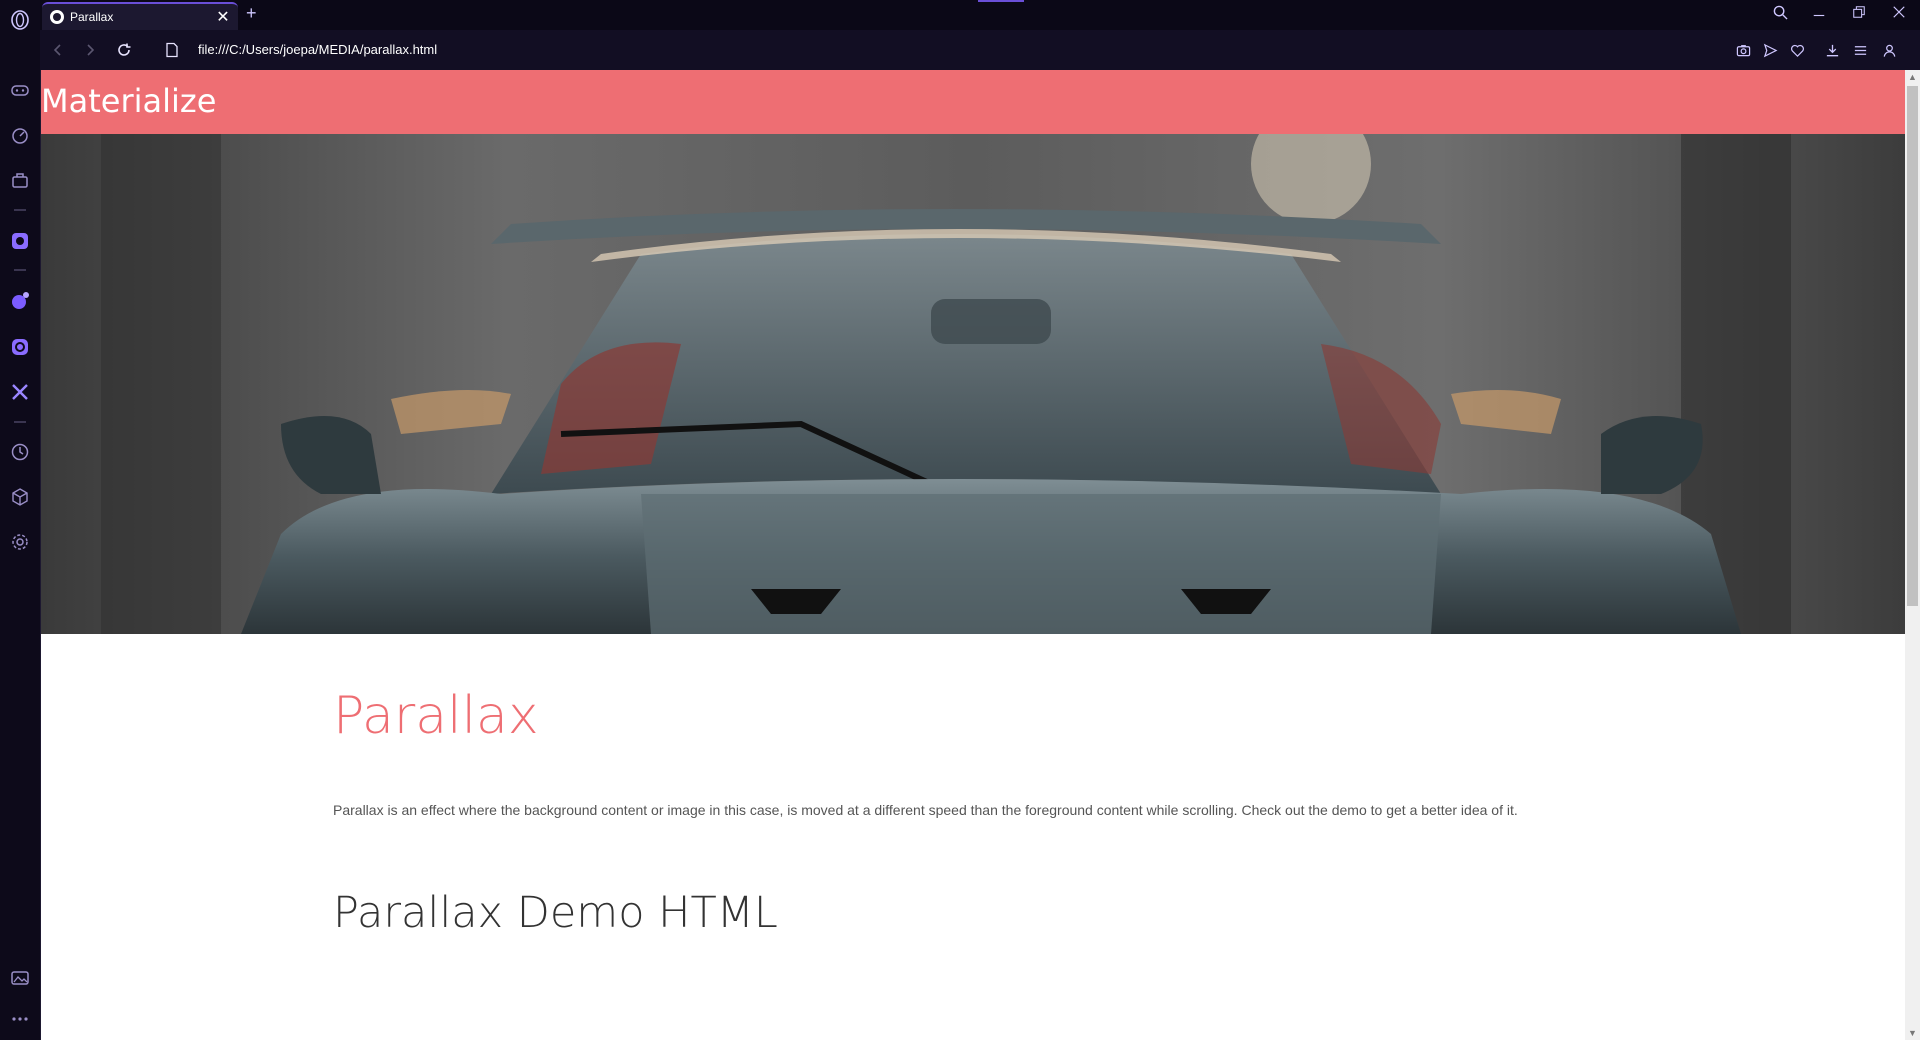 This screenshot has height=1040, width=1920. Describe the element at coordinates (1899, 14) in the screenshot. I see `close-window-icon` at that location.